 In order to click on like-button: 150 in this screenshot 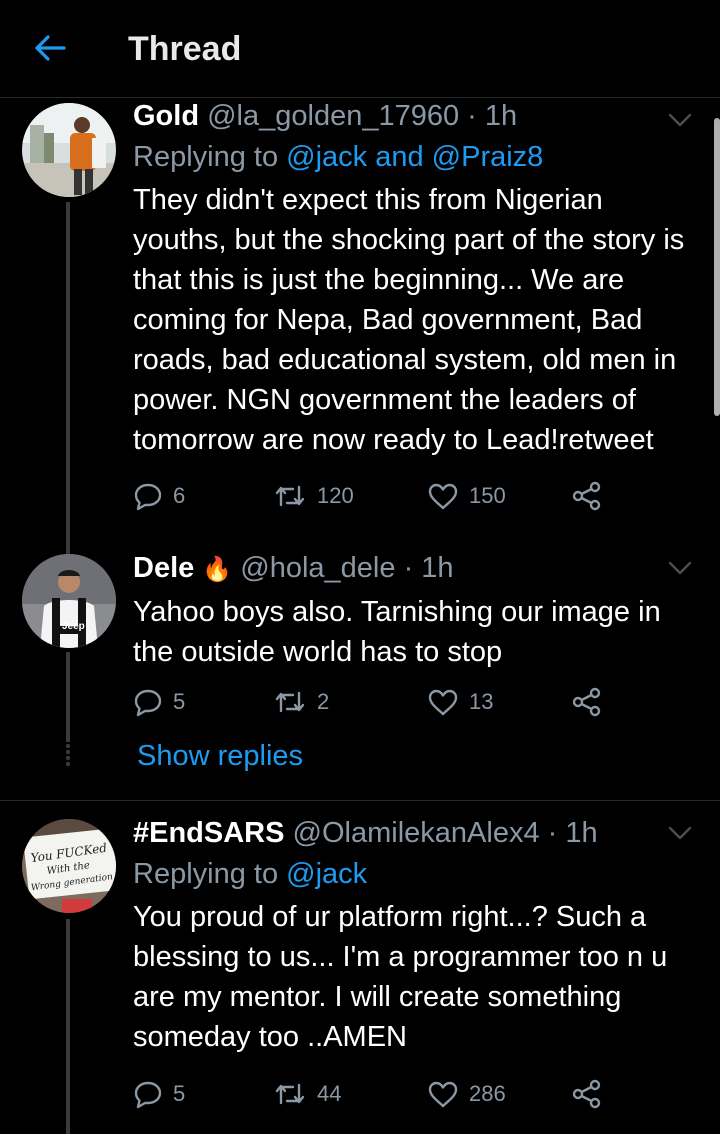, I will do `click(499, 496)`.